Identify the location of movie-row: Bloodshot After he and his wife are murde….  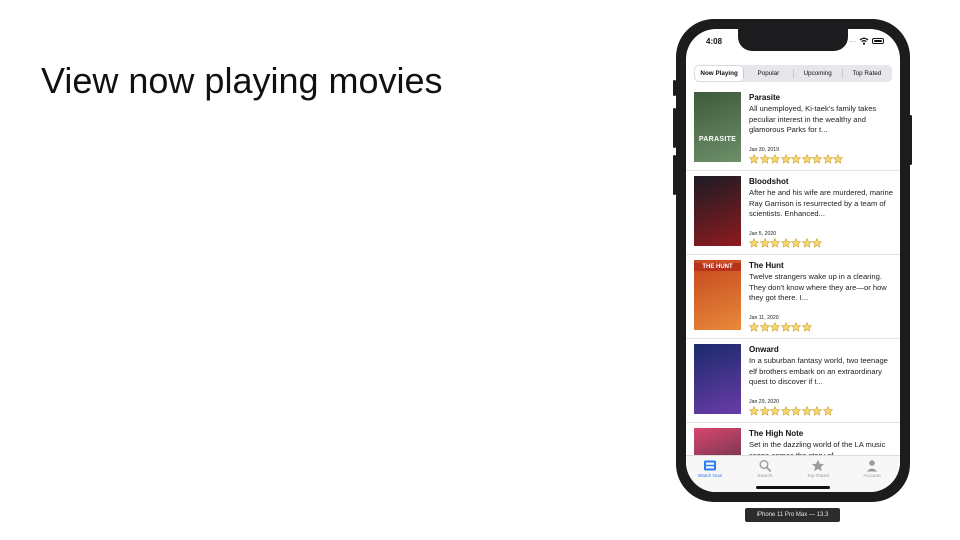
(793, 213).